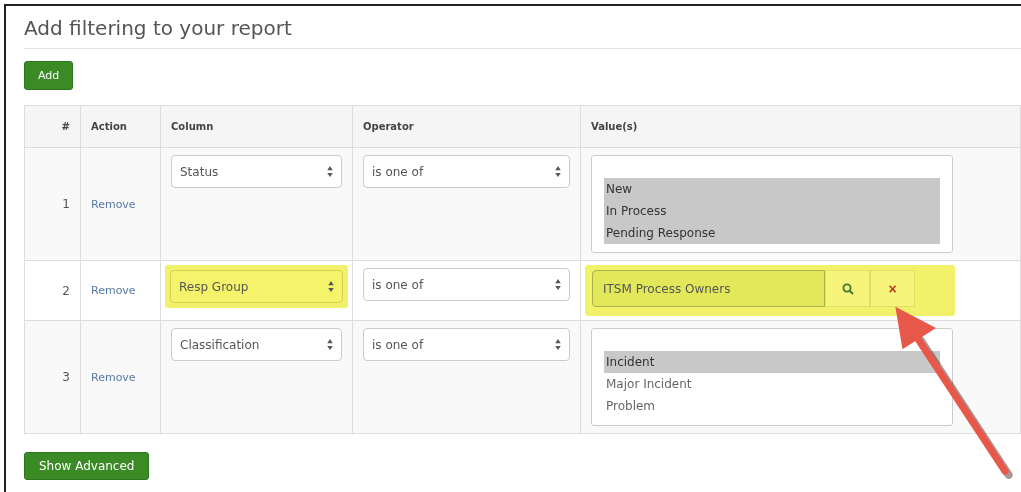 Image resolution: width=1021 pixels, height=492 pixels. Describe the element at coordinates (256, 171) in the screenshot. I see `dropdown-select: Status` at that location.